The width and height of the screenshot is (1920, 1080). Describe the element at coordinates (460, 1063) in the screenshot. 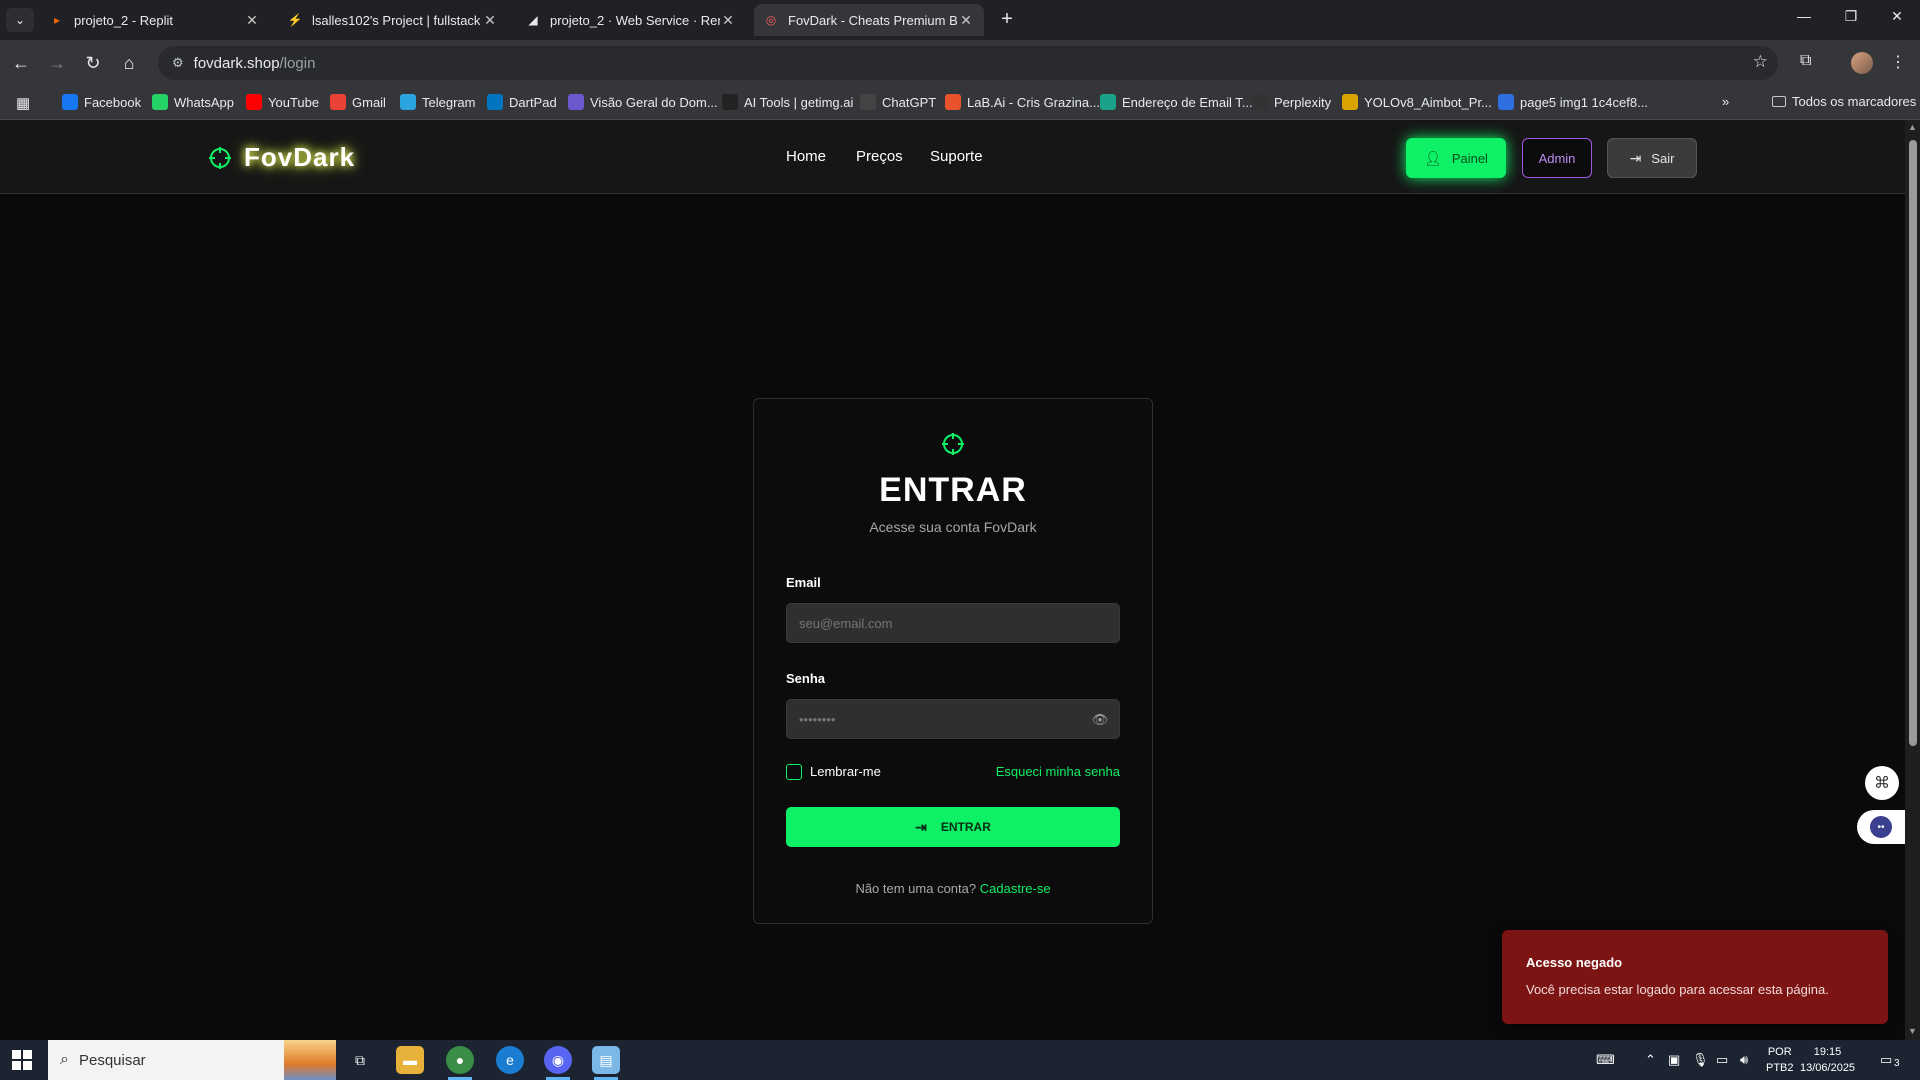

I see `chrome-icon: ●` at that location.